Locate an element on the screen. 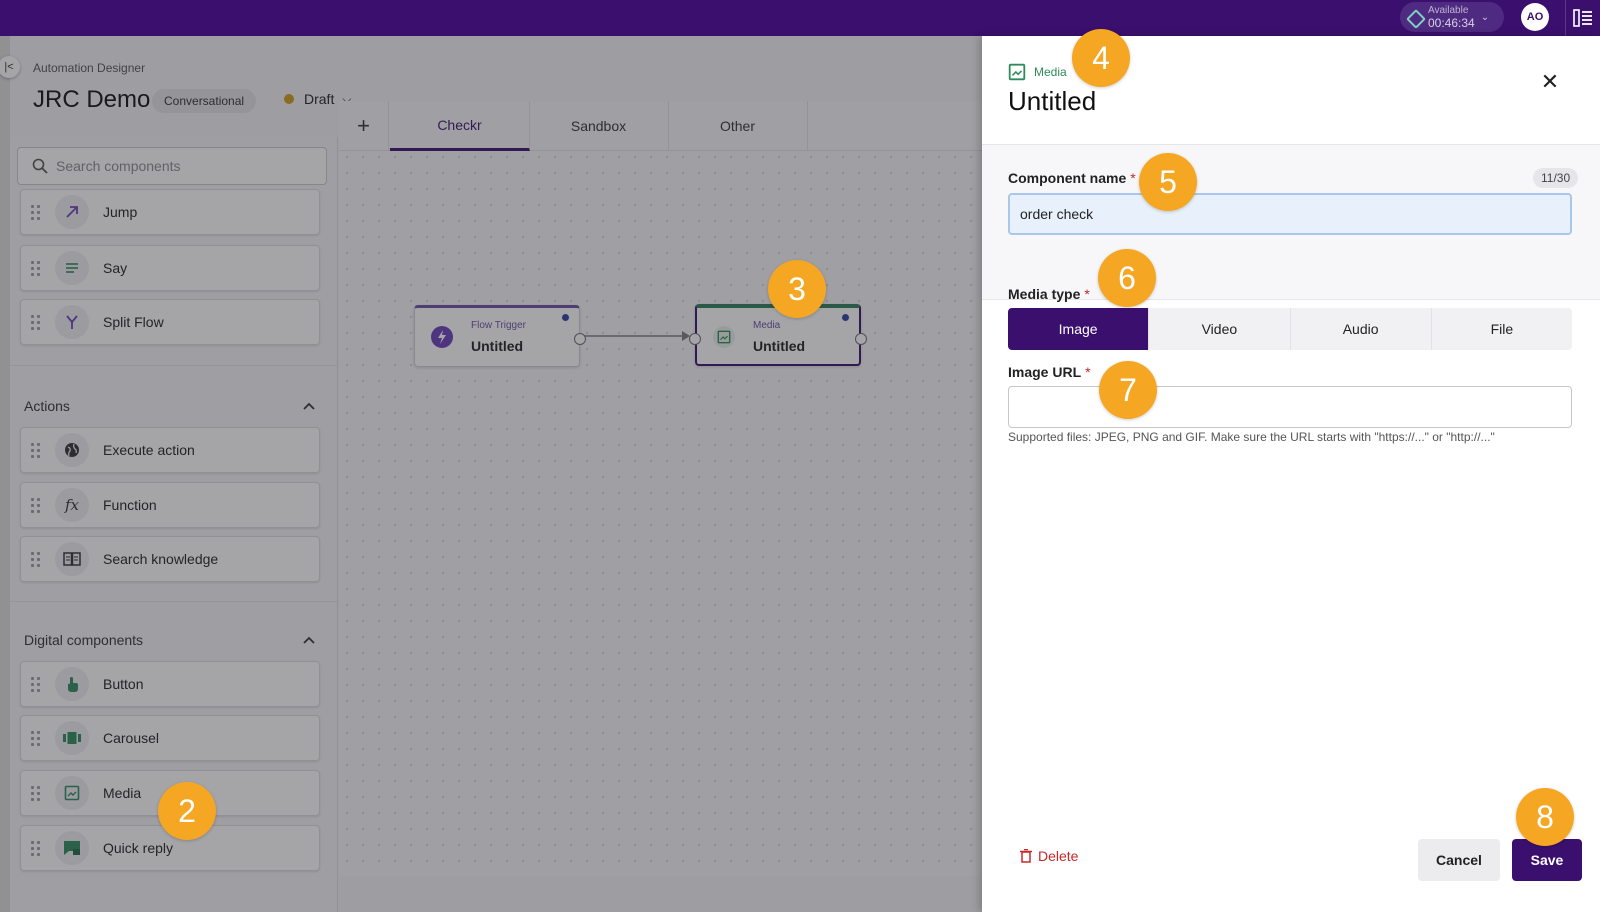  step-marker-7: 7 is located at coordinates (1128, 390).